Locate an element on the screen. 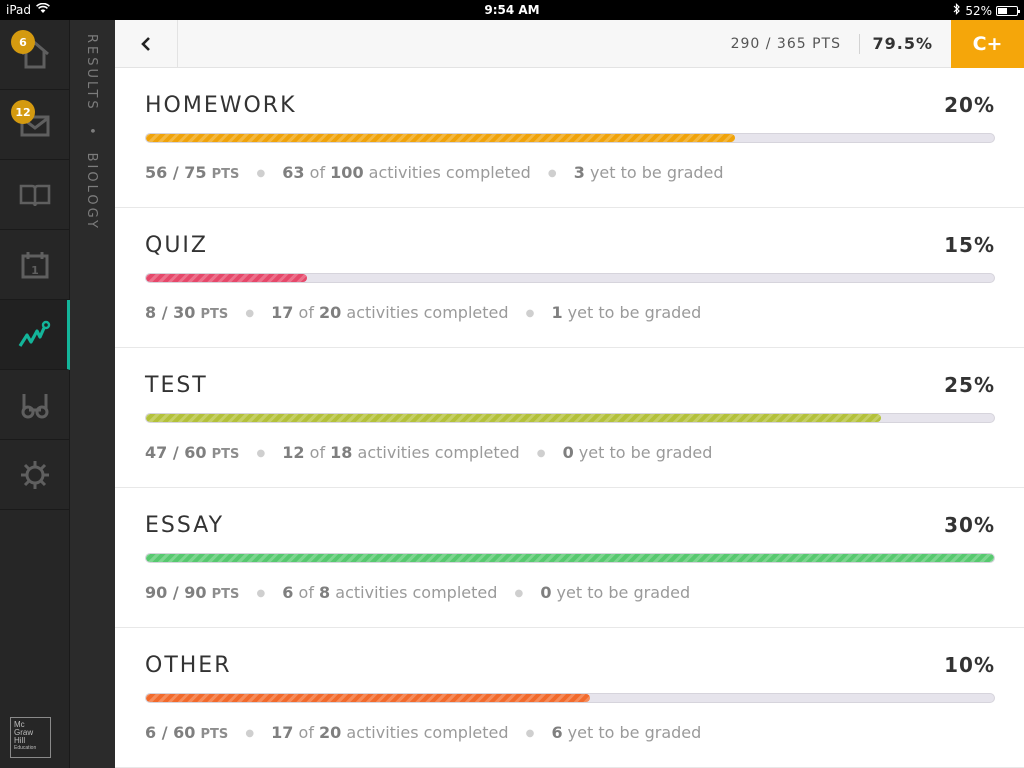 Image resolution: width=1024 pixels, height=768 pixels. clock: 9:54 AM is located at coordinates (512, 10).